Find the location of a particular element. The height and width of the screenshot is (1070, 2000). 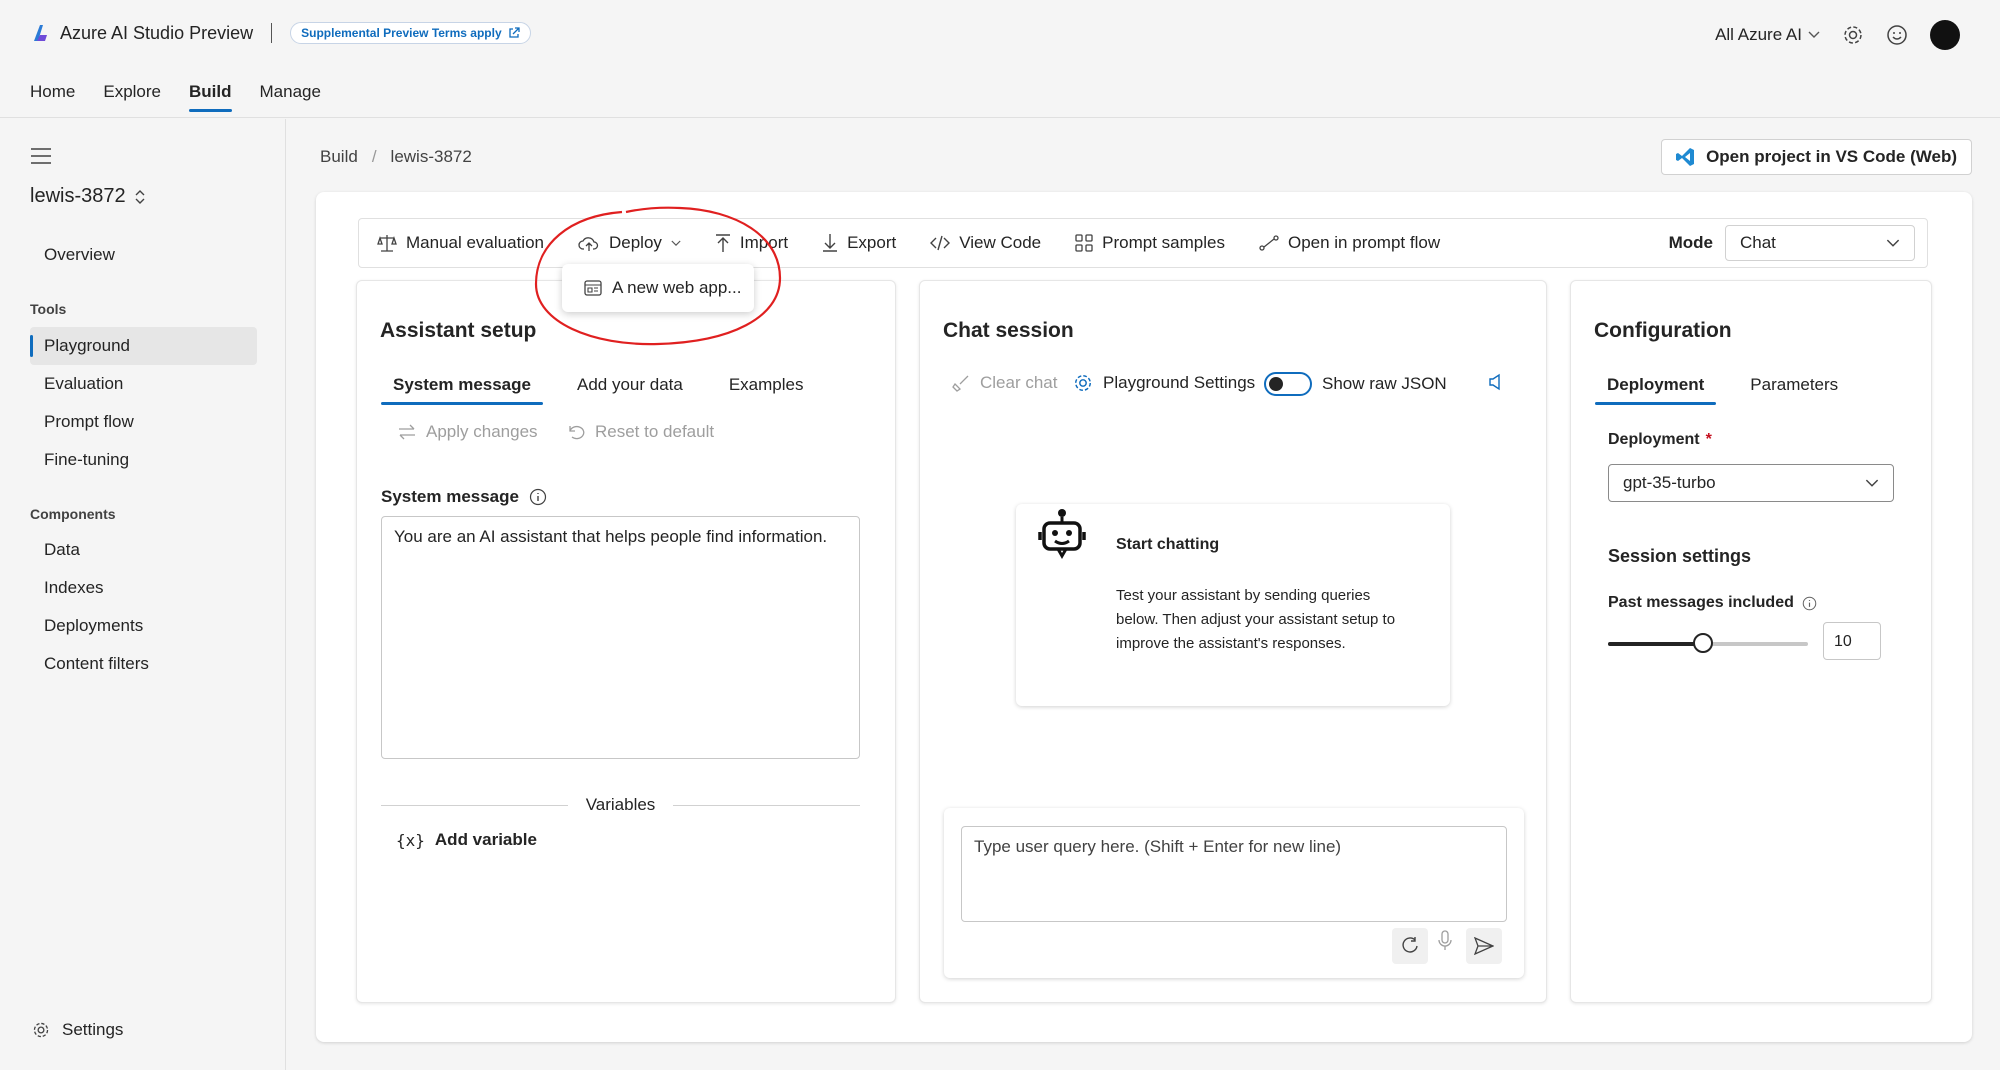

feedback-smiley-icon is located at coordinates (1897, 35).